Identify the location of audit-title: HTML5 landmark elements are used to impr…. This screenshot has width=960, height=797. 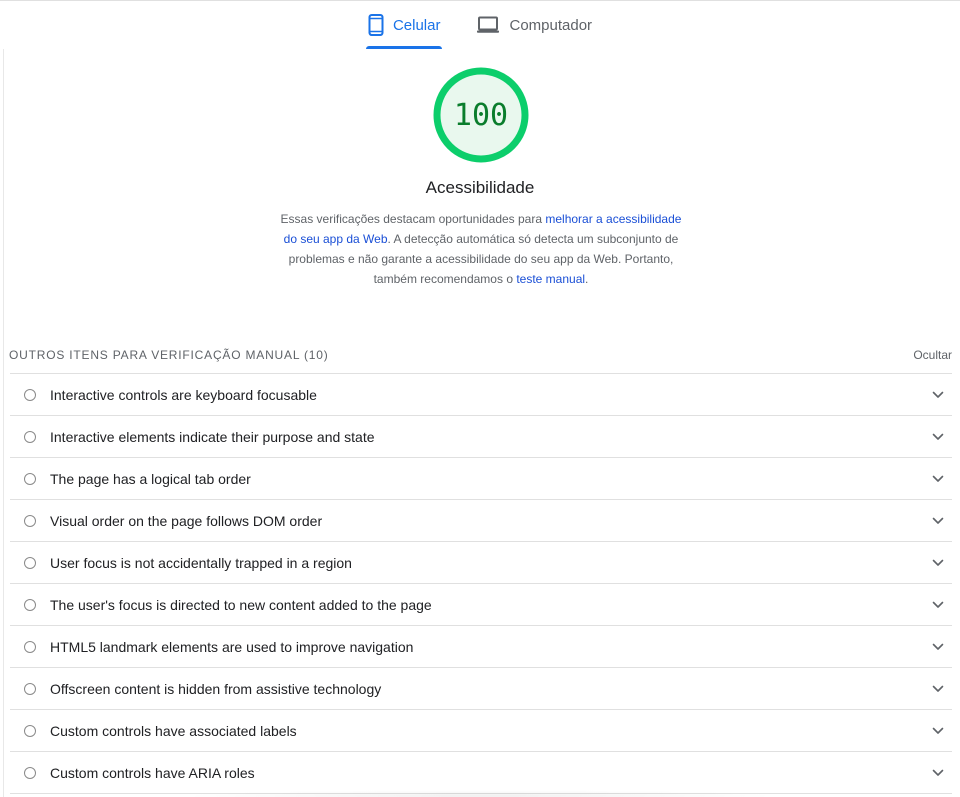
(232, 646).